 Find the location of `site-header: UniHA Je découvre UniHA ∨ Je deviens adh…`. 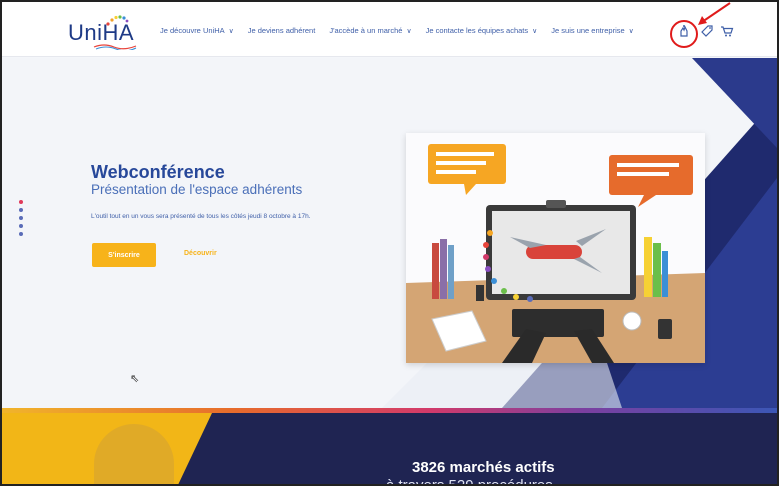

site-header: UniHA Je découvre UniHA ∨ Je deviens adh… is located at coordinates (389, 29).